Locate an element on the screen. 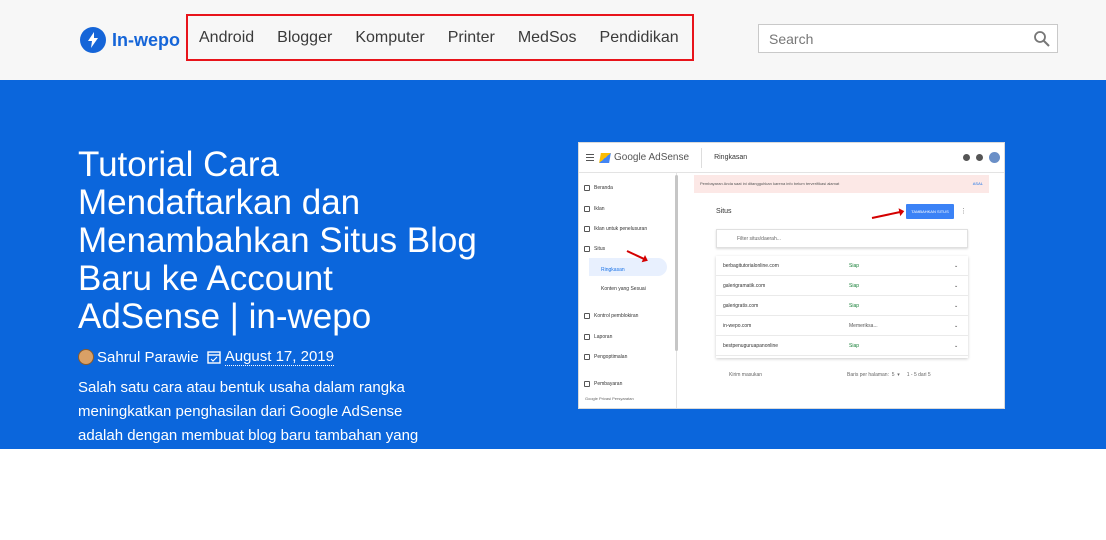 The height and width of the screenshot is (540, 1106). sidebar-item-kontrol: Kontrol pemblokiran is located at coordinates (611, 316).